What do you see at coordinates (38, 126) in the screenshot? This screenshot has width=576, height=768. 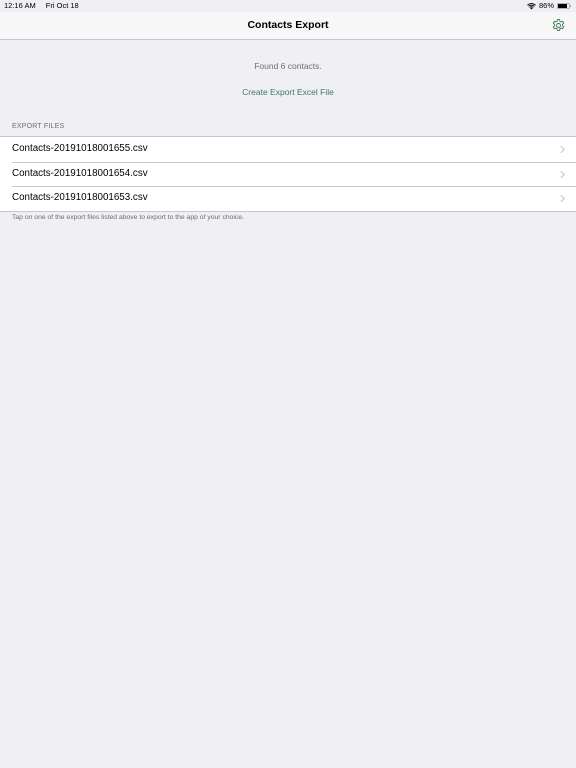 I see `export-files-header: EXPORT FILES` at bounding box center [38, 126].